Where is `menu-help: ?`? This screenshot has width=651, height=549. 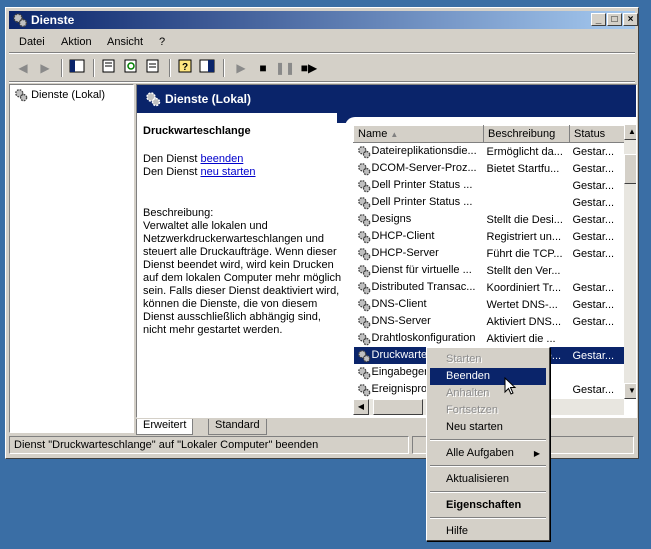 menu-help: ? is located at coordinates (162, 42).